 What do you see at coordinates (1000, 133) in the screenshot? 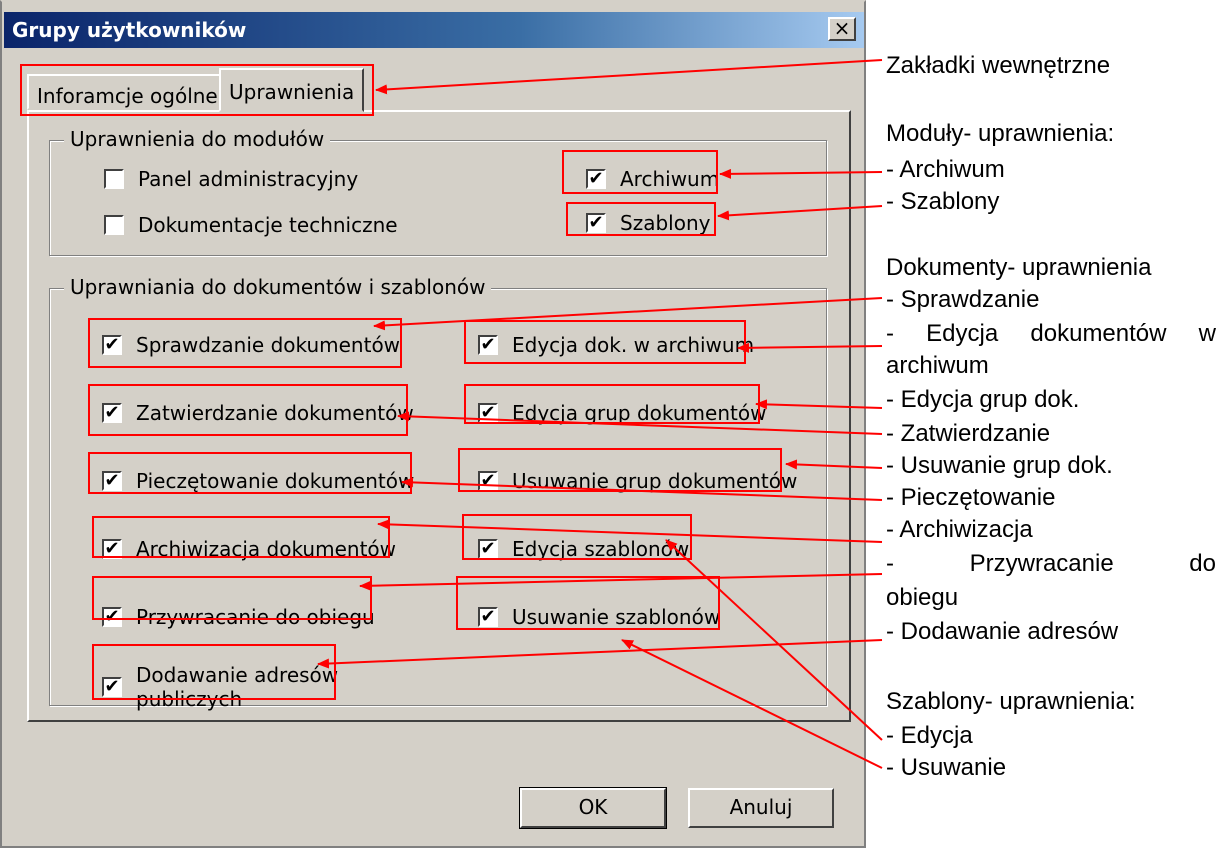
I see `annotation-modules-header: Moduły- uprawnienia:` at bounding box center [1000, 133].